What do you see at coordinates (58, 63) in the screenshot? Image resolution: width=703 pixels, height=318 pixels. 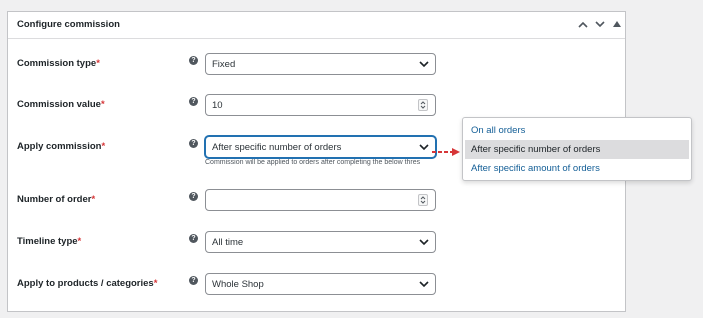 I see `commission-type-label: Commission type*` at bounding box center [58, 63].